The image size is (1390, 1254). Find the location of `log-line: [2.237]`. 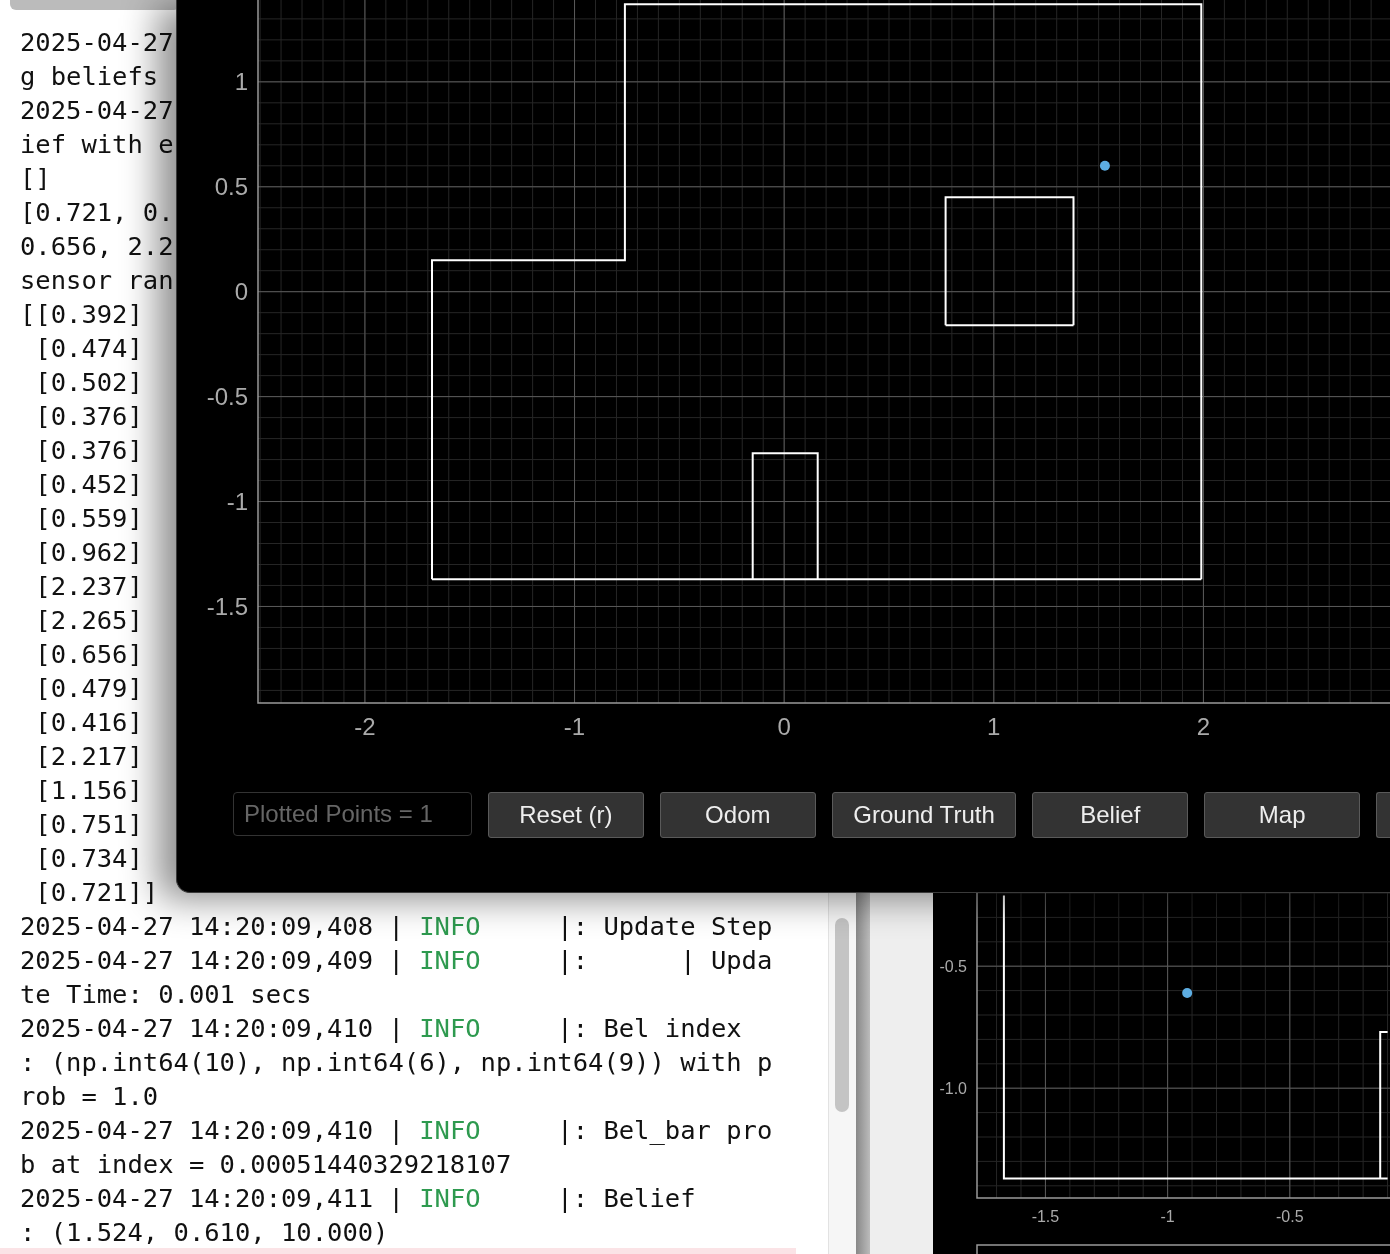

log-line: [2.237] is located at coordinates (88, 586).